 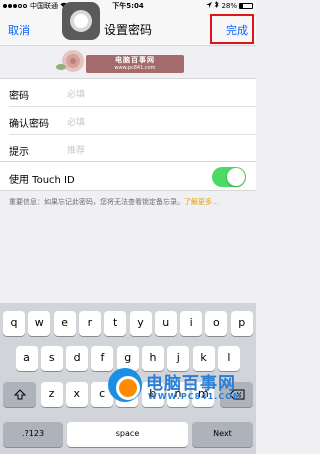 What do you see at coordinates (125, 385) in the screenshot?
I see `pc841-logo-icon` at bounding box center [125, 385].